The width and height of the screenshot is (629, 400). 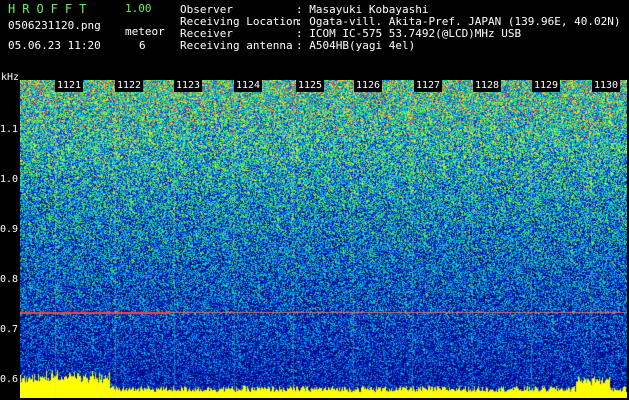 What do you see at coordinates (236, 45) in the screenshot?
I see `antenna-label: Receiving antenna` at bounding box center [236, 45].